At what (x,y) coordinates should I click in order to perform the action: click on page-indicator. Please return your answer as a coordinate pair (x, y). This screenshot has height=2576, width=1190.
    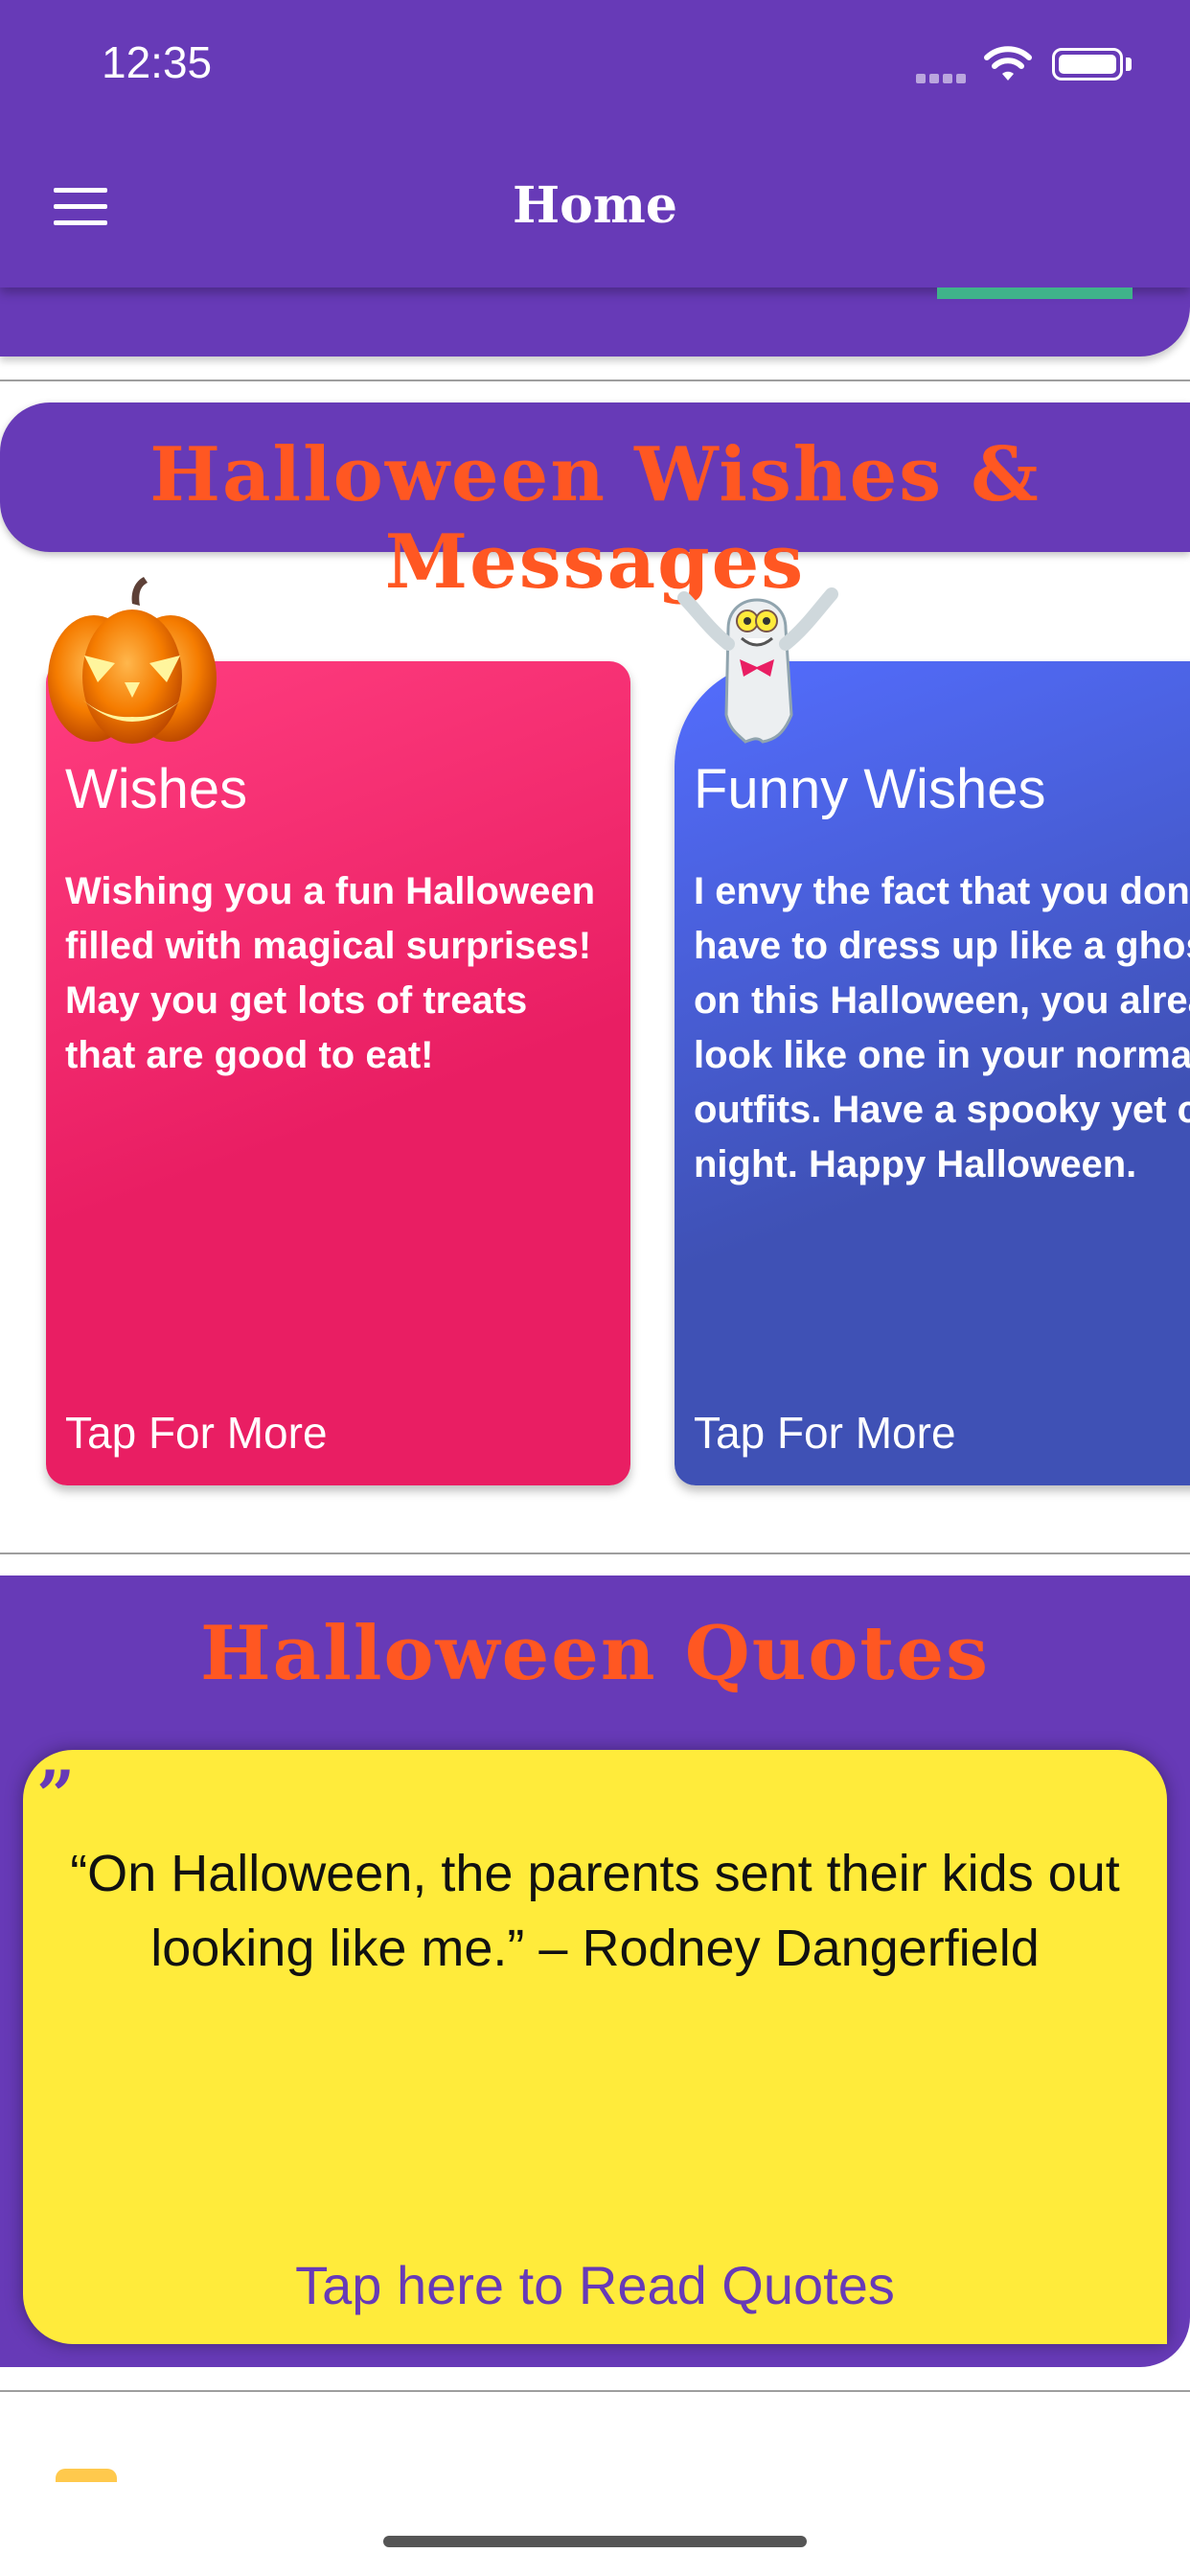
    Looking at the image, I should click on (1035, 293).